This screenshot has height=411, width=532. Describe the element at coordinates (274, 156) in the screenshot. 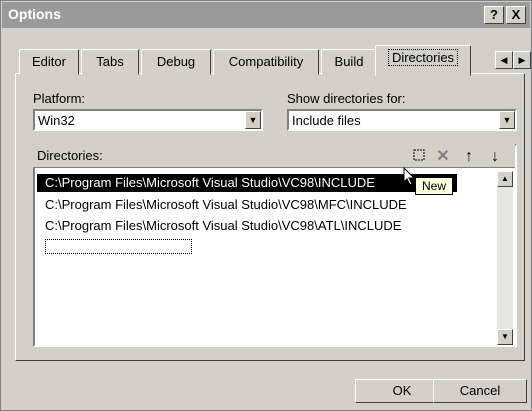

I see `directories-header: Directories: ✕ ↑ ↓` at that location.